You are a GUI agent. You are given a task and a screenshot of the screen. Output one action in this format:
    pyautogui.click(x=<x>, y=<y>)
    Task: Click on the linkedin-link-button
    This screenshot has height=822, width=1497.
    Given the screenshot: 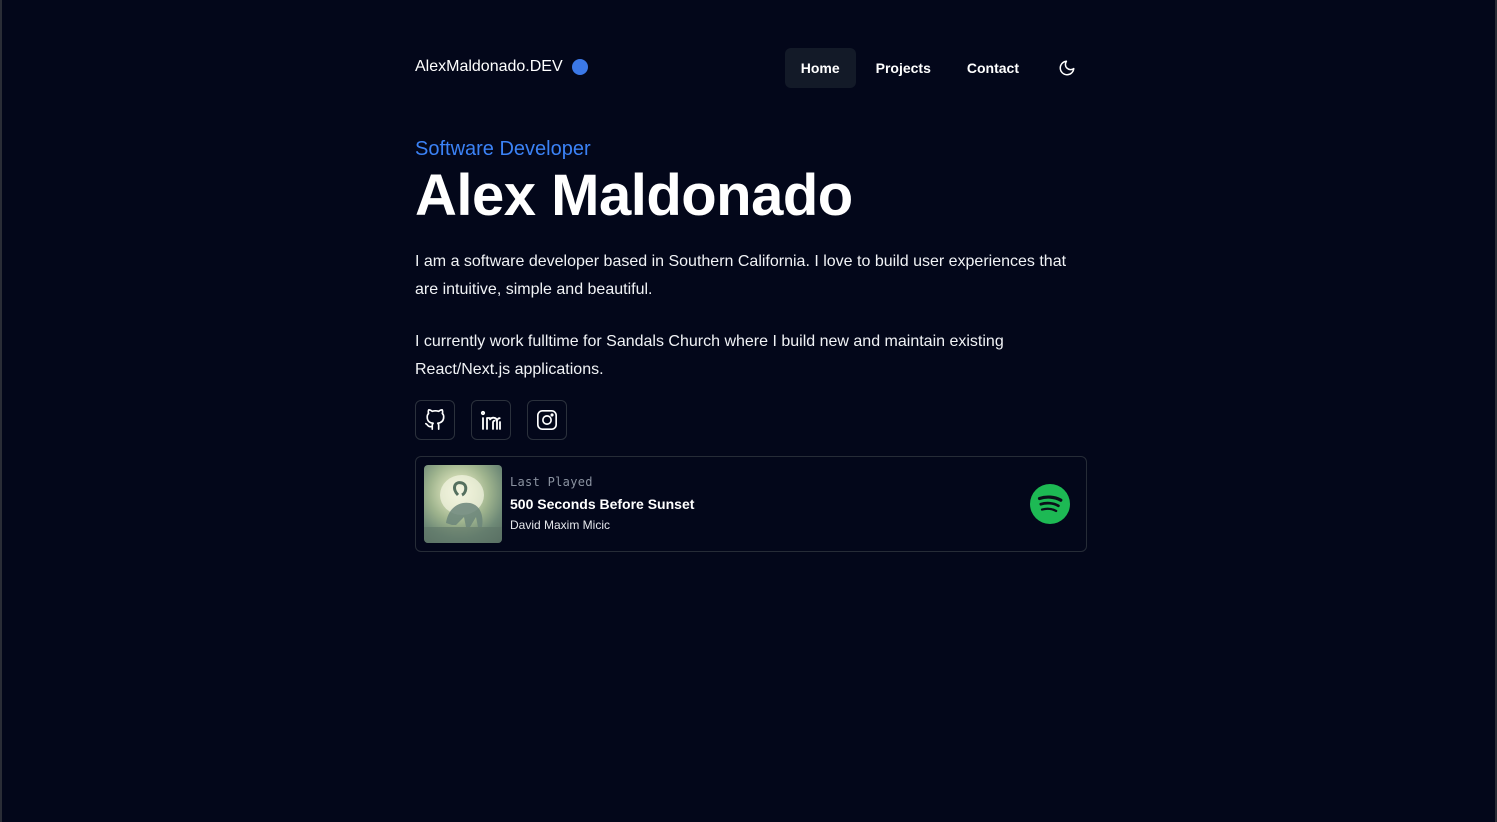 What is the action you would take?
    pyautogui.click(x=491, y=420)
    